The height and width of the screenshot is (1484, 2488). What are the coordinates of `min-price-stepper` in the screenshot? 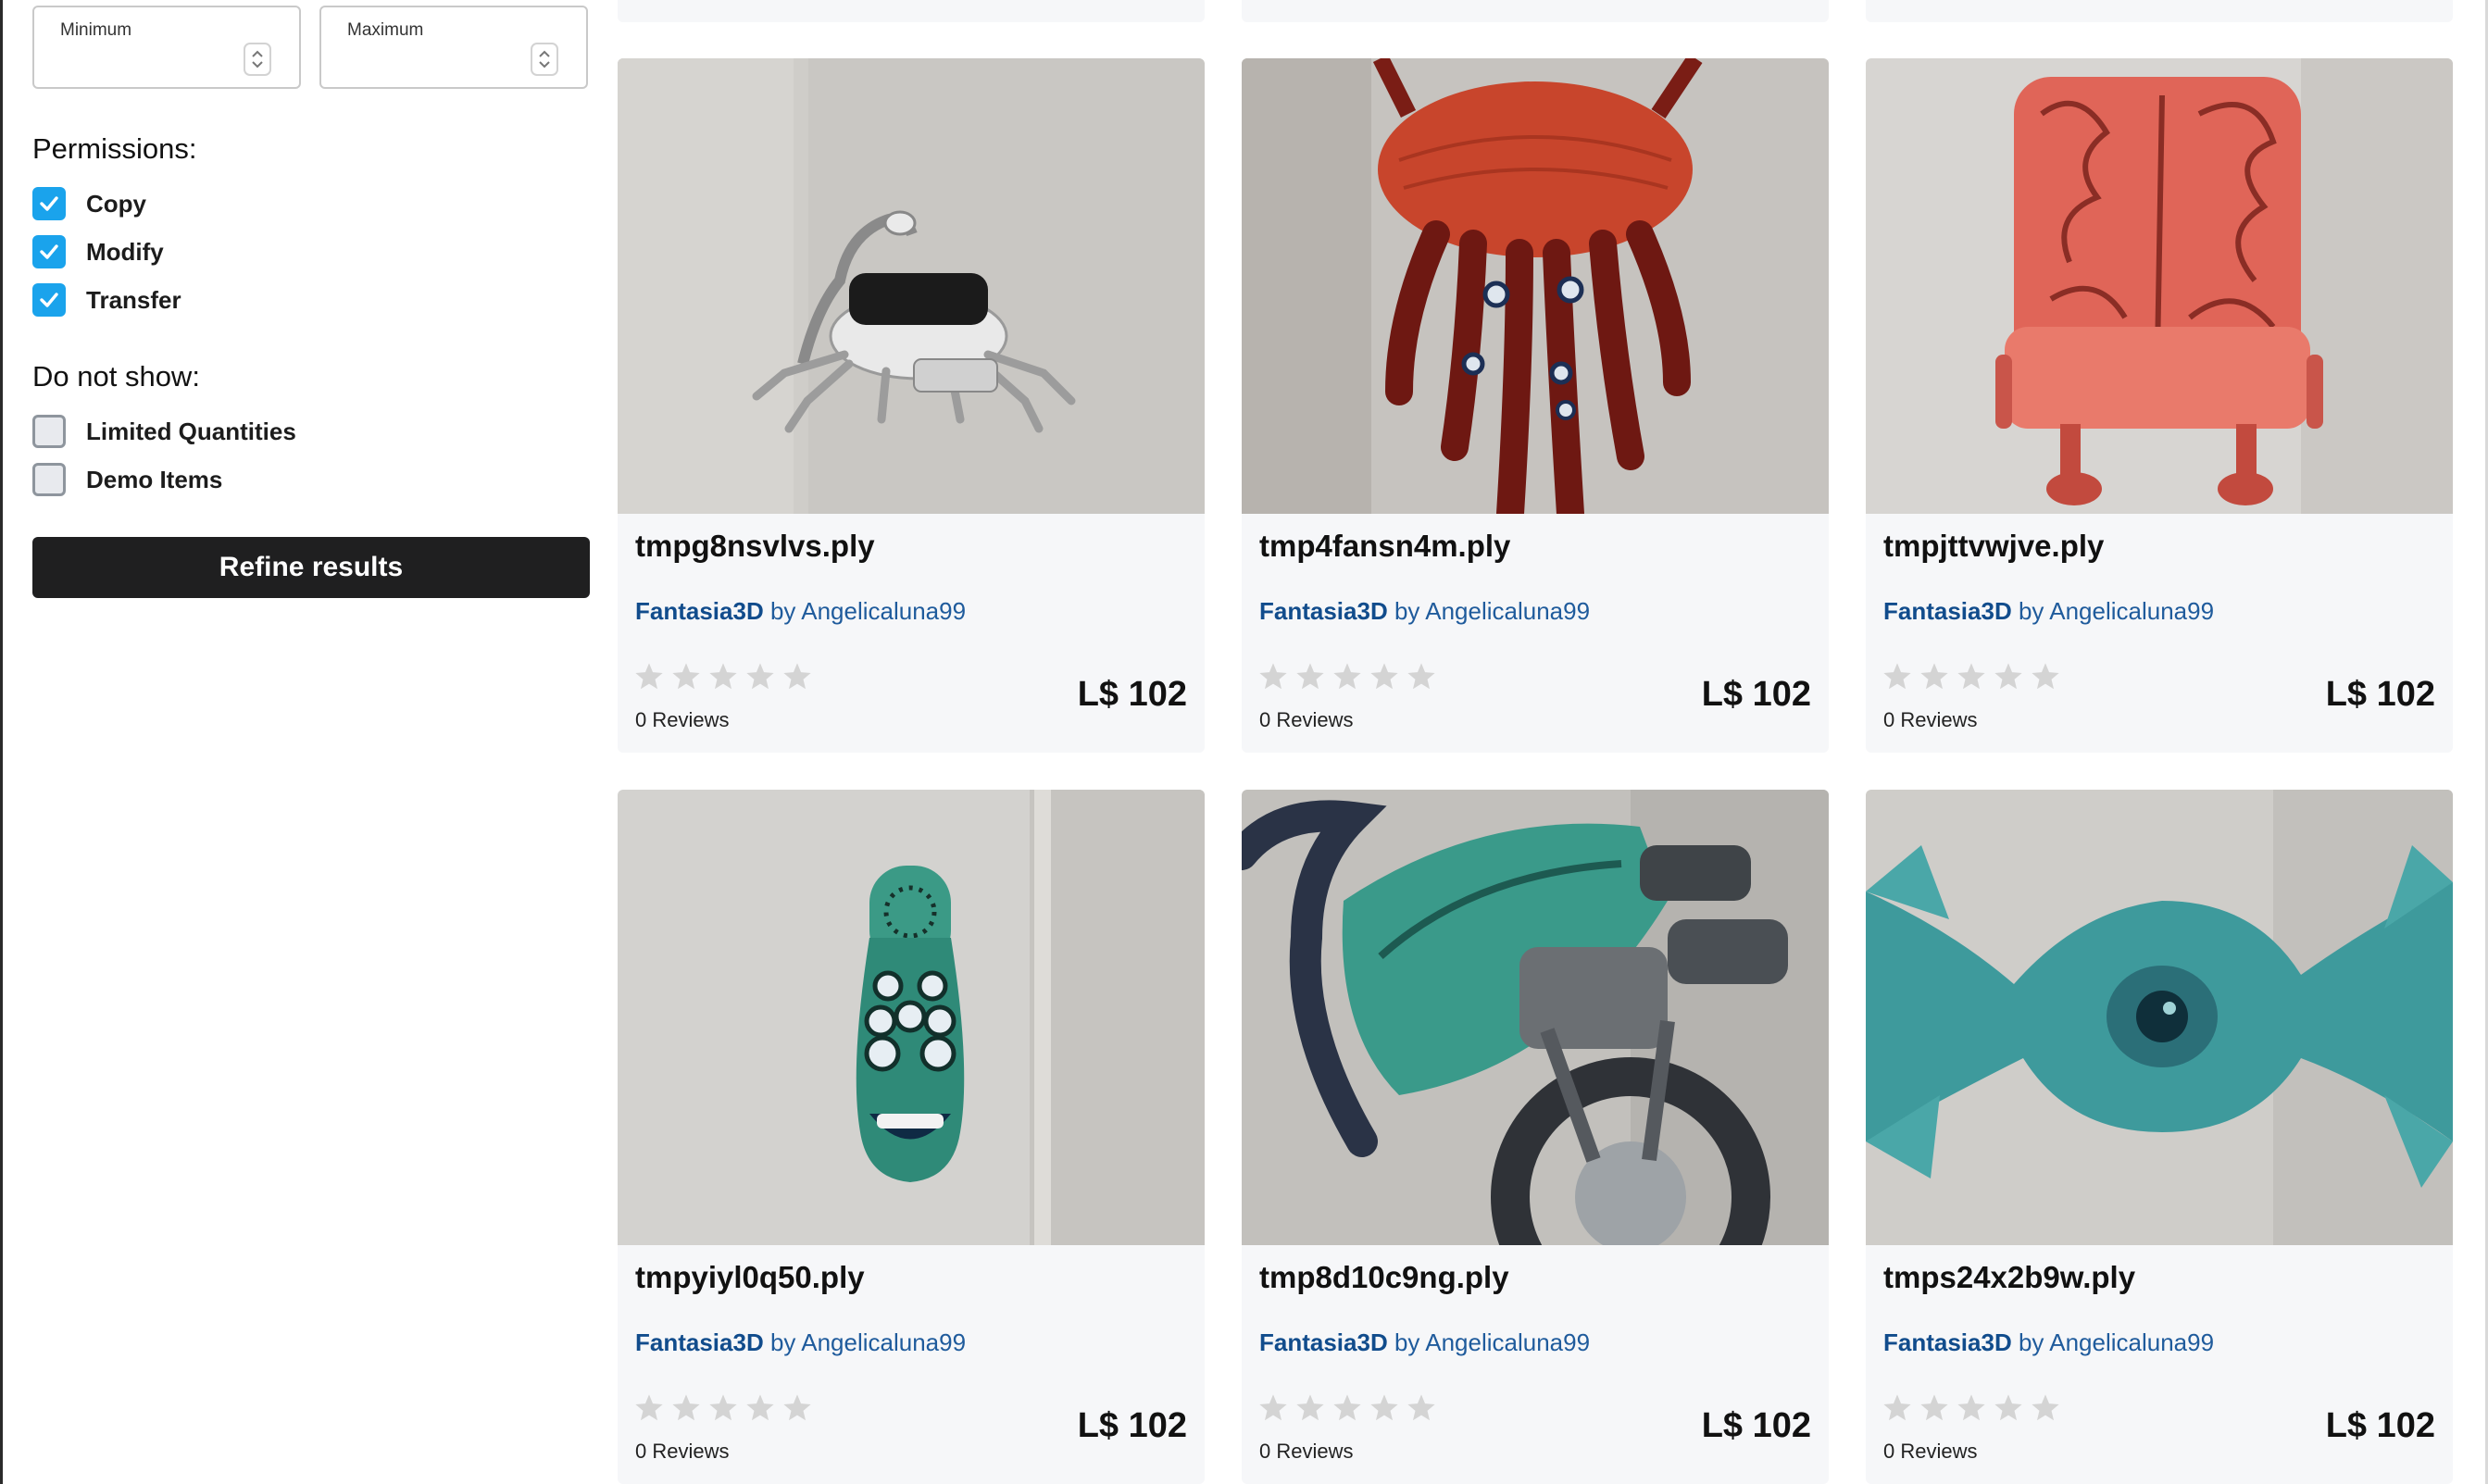 It's located at (257, 60).